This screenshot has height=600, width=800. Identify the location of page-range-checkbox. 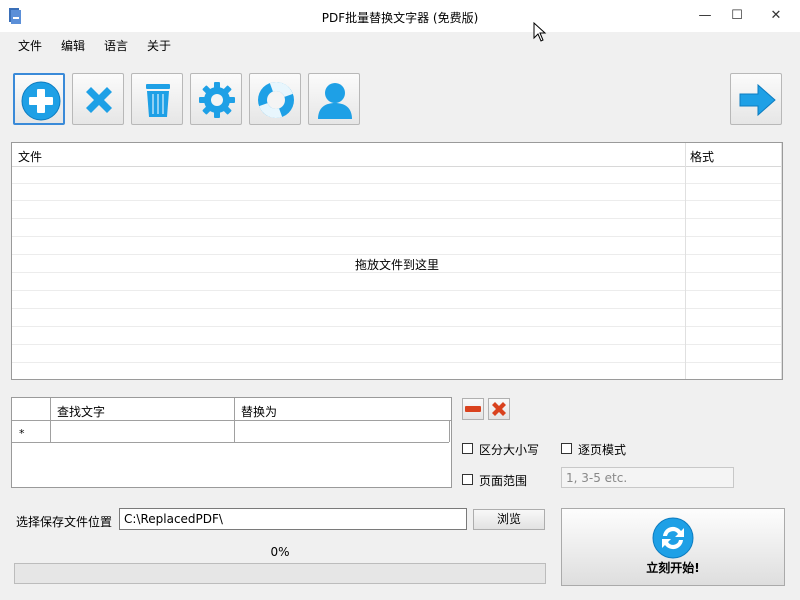
(467, 479).